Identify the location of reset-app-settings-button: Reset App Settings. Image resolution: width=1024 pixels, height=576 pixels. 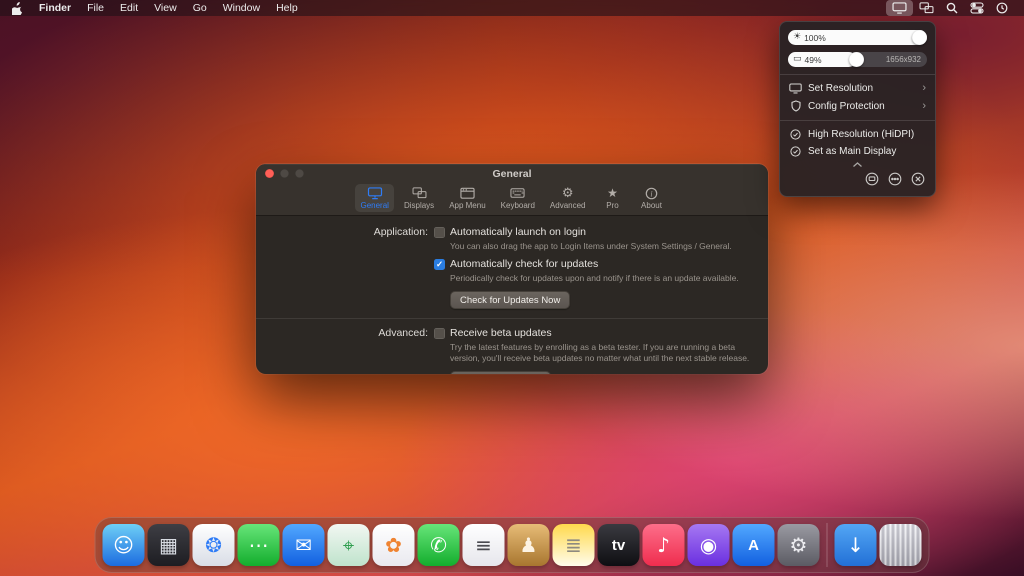
(500, 372).